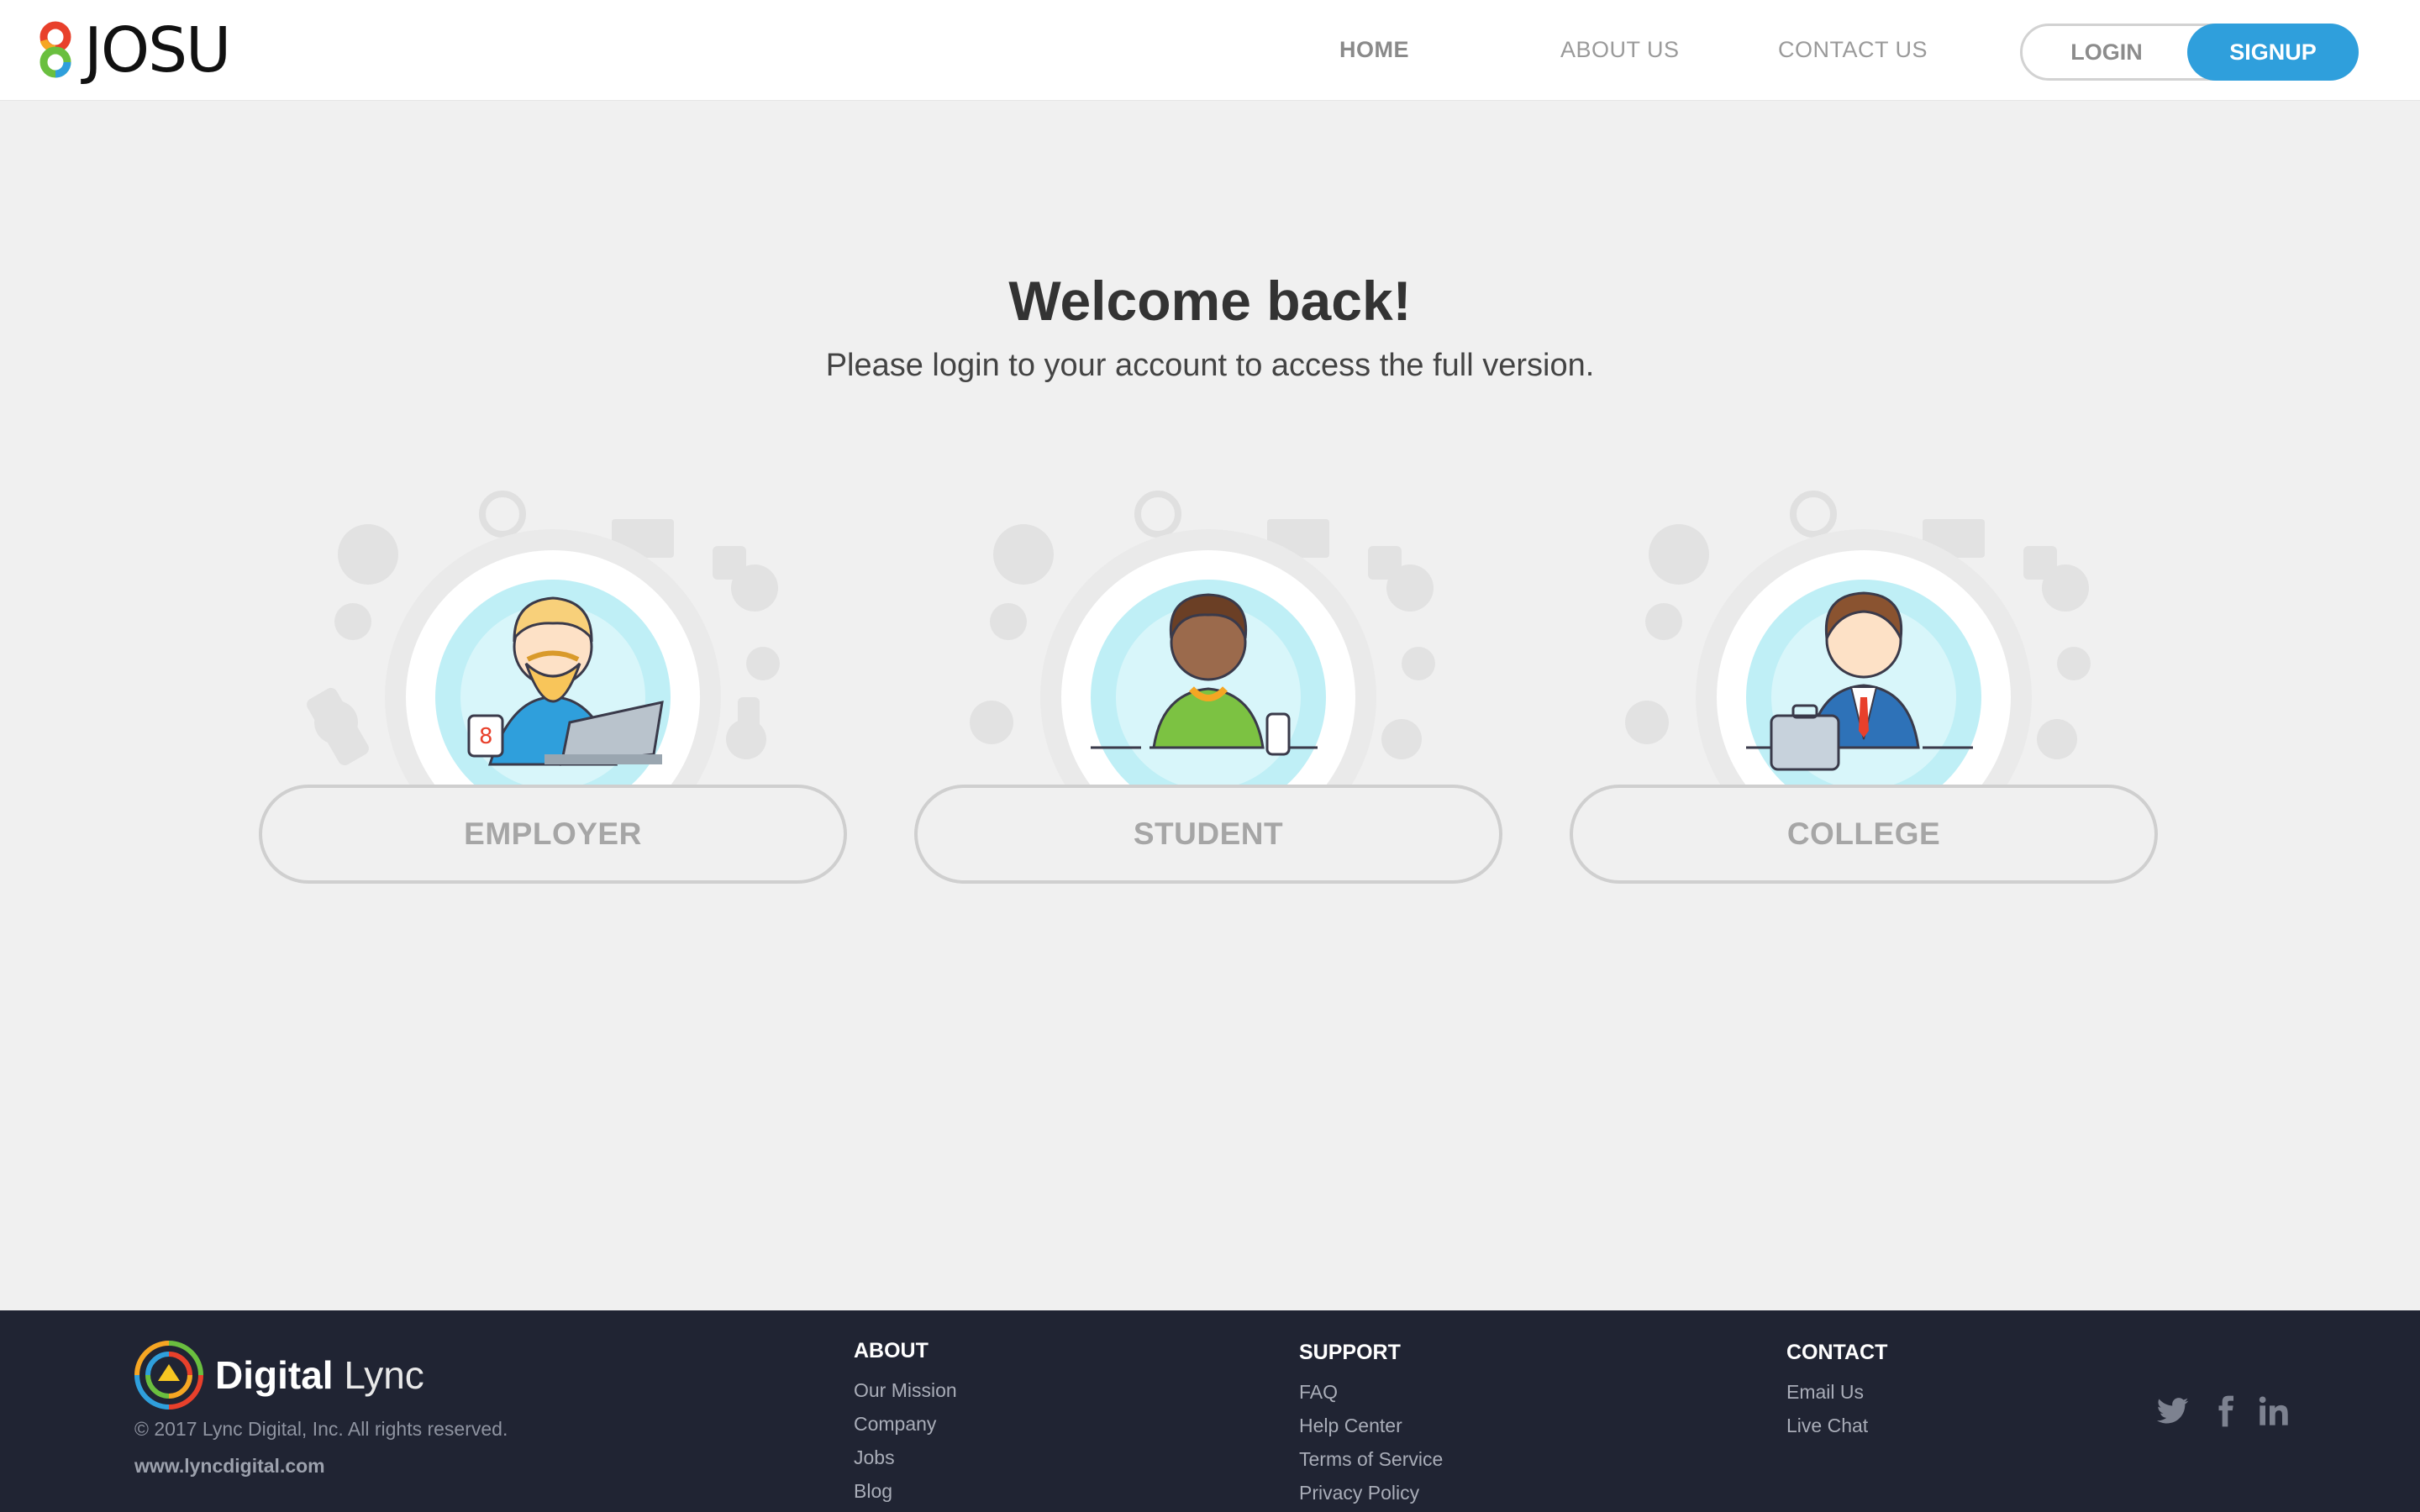 This screenshot has height=1512, width=2420. What do you see at coordinates (1853, 50) in the screenshot?
I see `nav-contact-link: CONTACT US` at bounding box center [1853, 50].